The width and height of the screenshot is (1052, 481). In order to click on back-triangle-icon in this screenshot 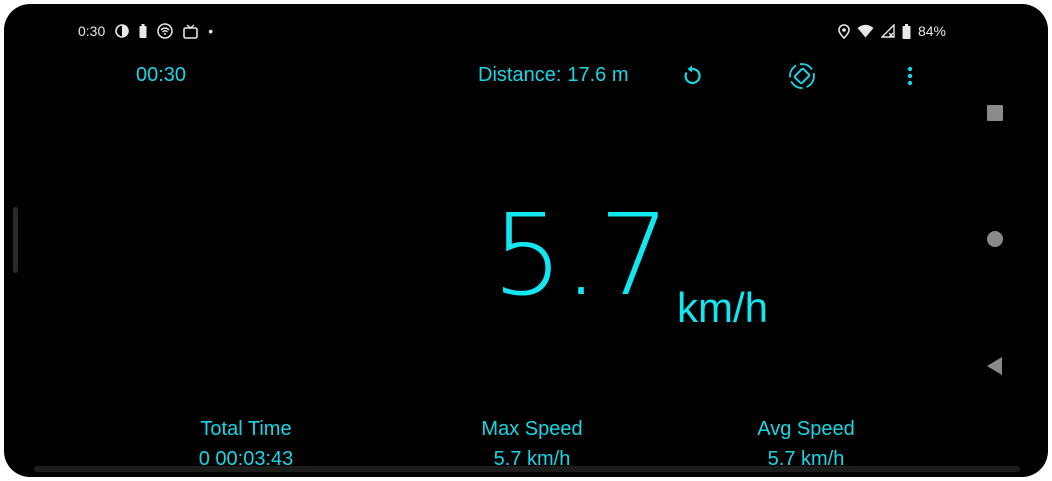, I will do `click(995, 366)`.